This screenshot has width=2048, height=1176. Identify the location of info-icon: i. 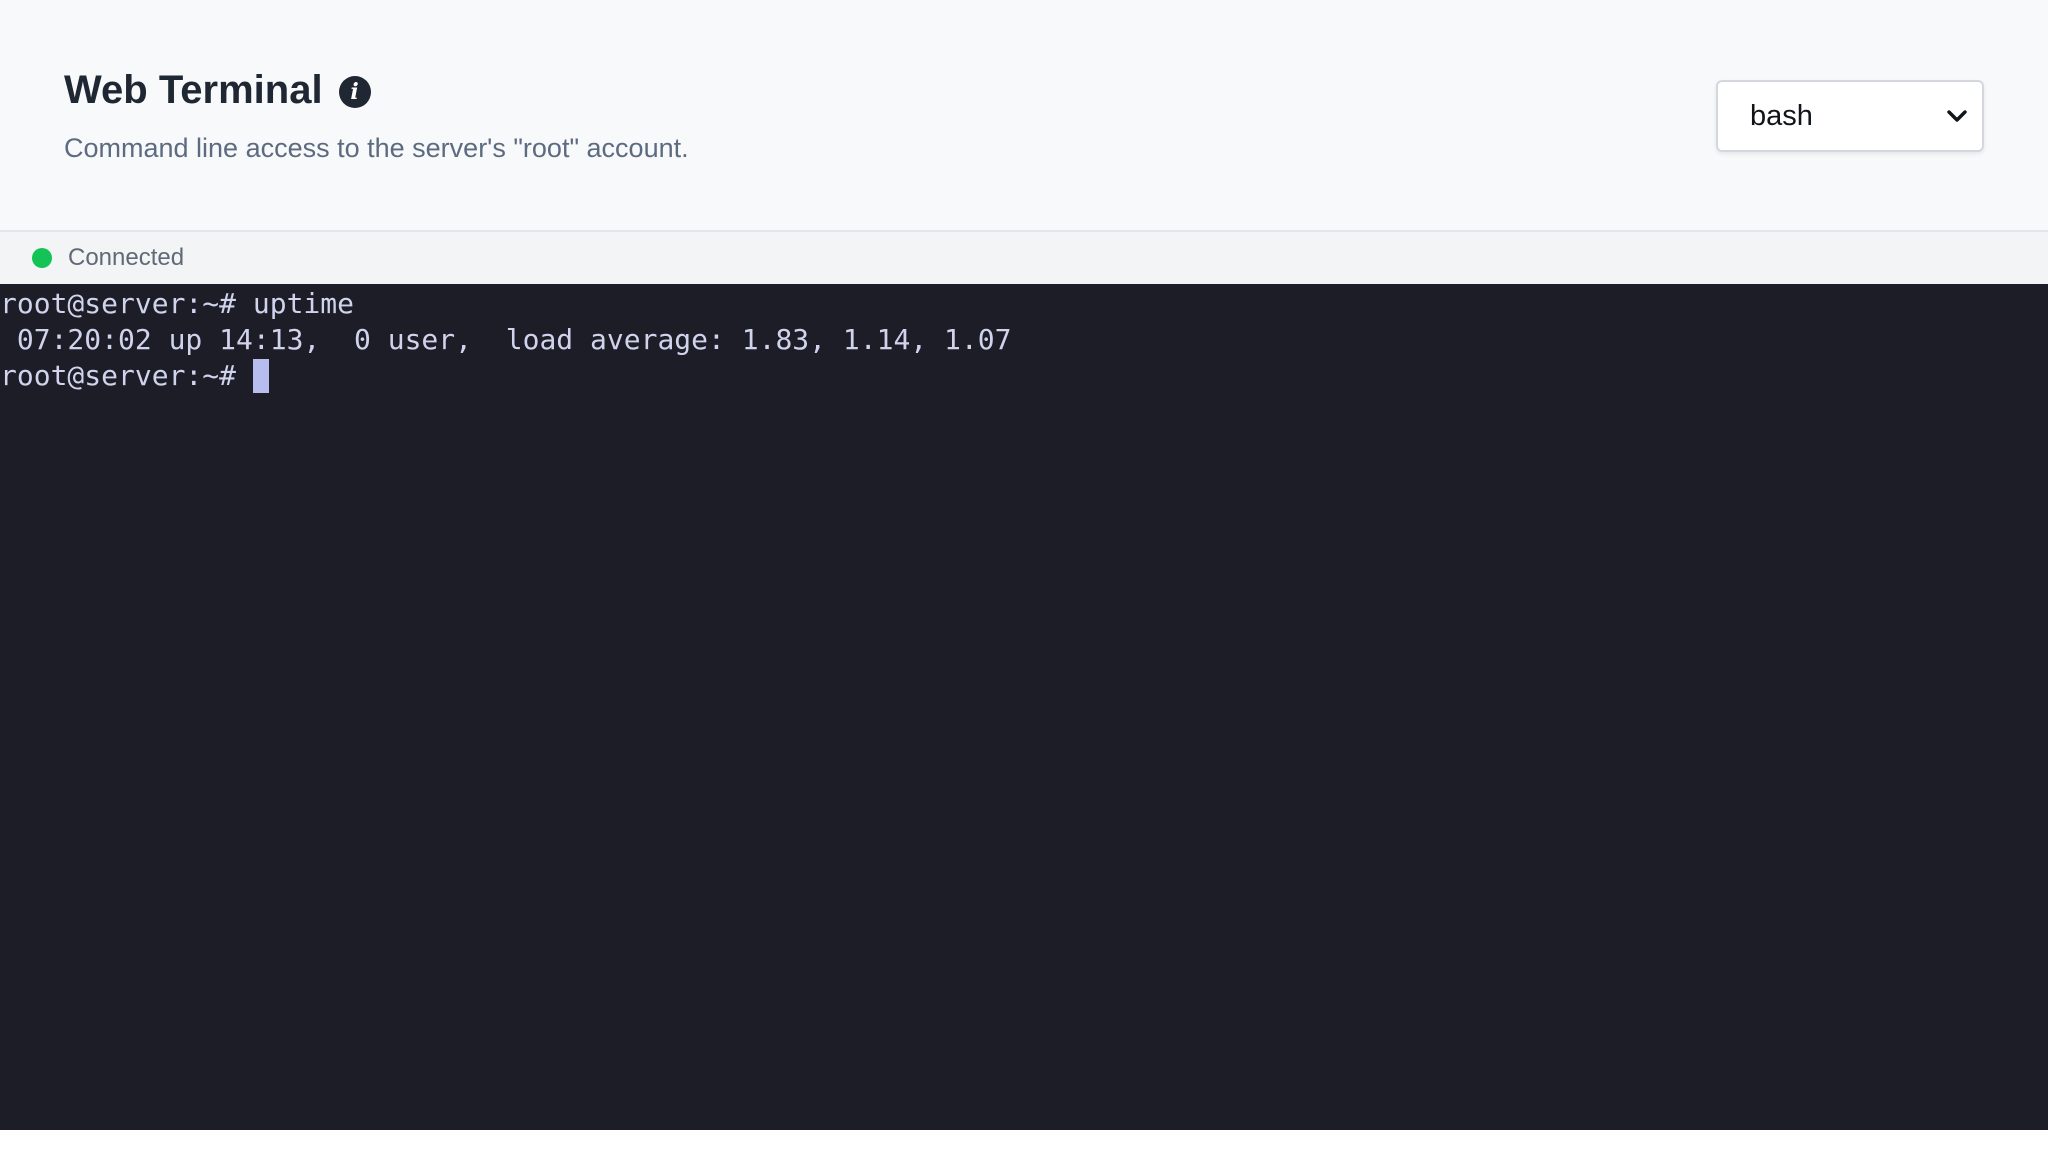
(354, 92).